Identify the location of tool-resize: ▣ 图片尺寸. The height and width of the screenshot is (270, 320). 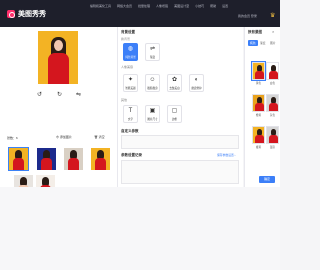
(152, 114).